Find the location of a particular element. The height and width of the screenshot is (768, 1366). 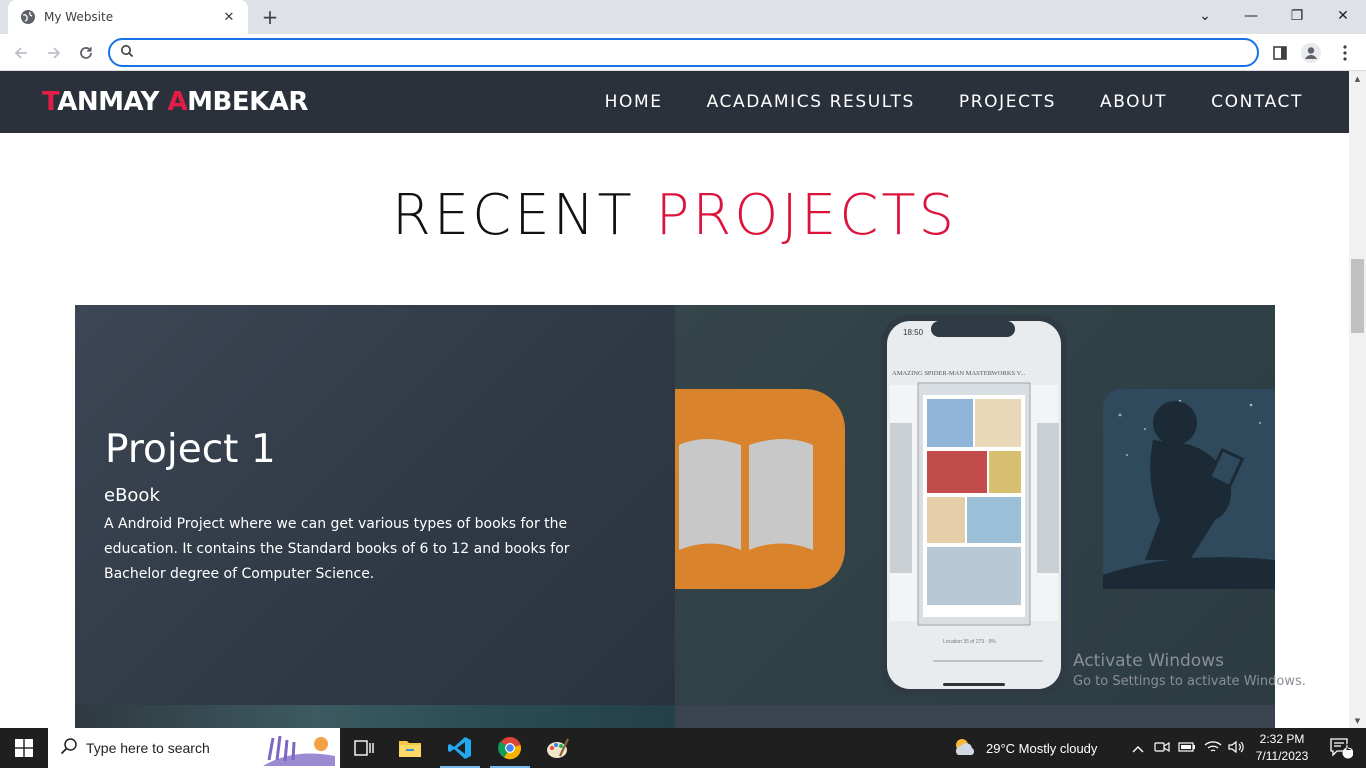

browser-toolbar is located at coordinates (683, 52).